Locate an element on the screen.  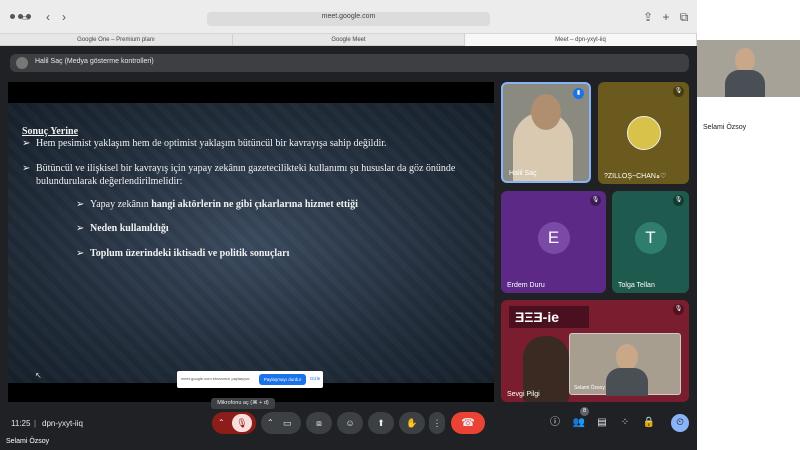
mic-control: ⌃ 🎙 is located at coordinates (234, 423).